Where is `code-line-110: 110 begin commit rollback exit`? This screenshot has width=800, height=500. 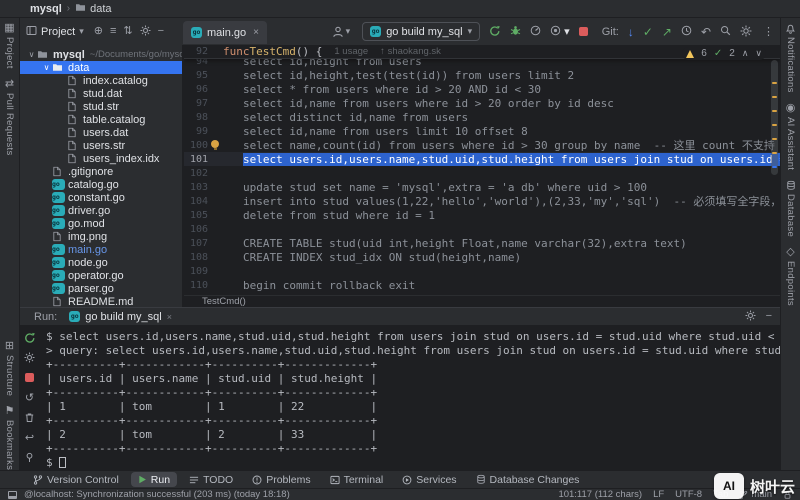 code-line-110: 110 begin commit rollback exit is located at coordinates (482, 285).